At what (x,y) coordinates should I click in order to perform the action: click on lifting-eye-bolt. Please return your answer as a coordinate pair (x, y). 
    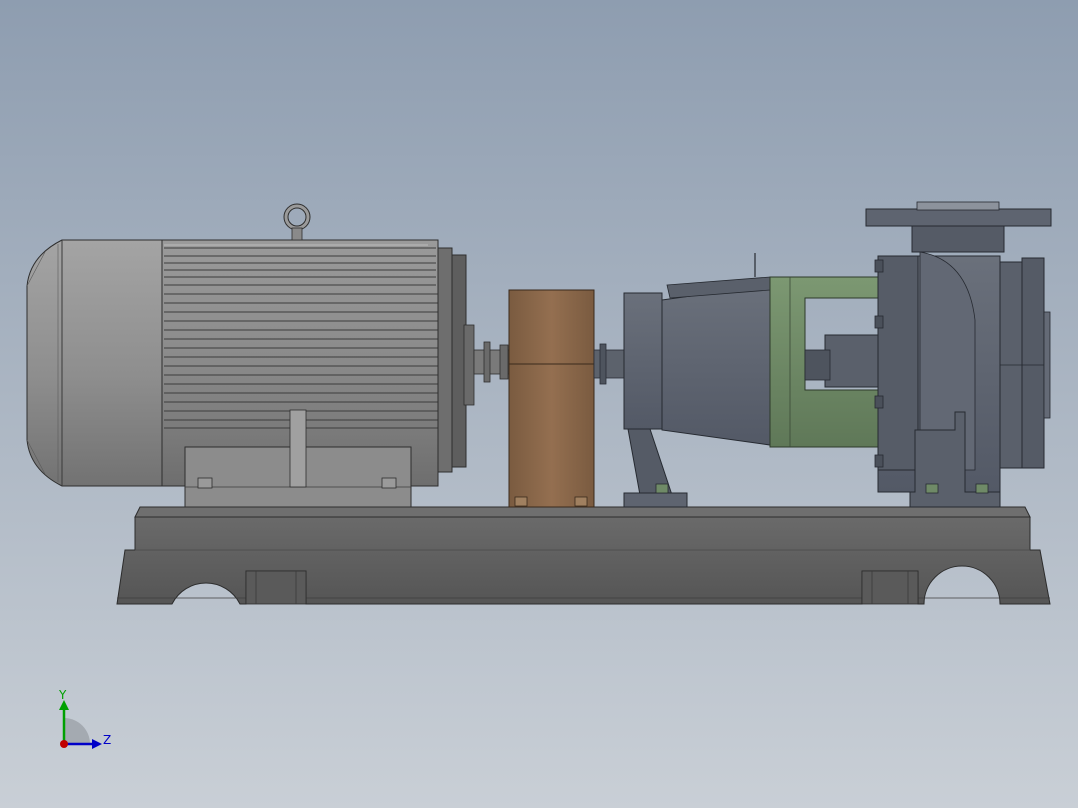
    Looking at the image, I should click on (297, 222).